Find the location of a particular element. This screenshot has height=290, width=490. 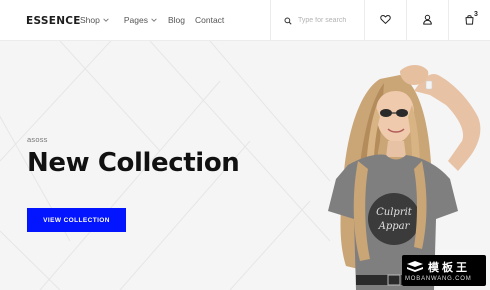

watermark-text-cn: 模板王 is located at coordinates (449, 267).